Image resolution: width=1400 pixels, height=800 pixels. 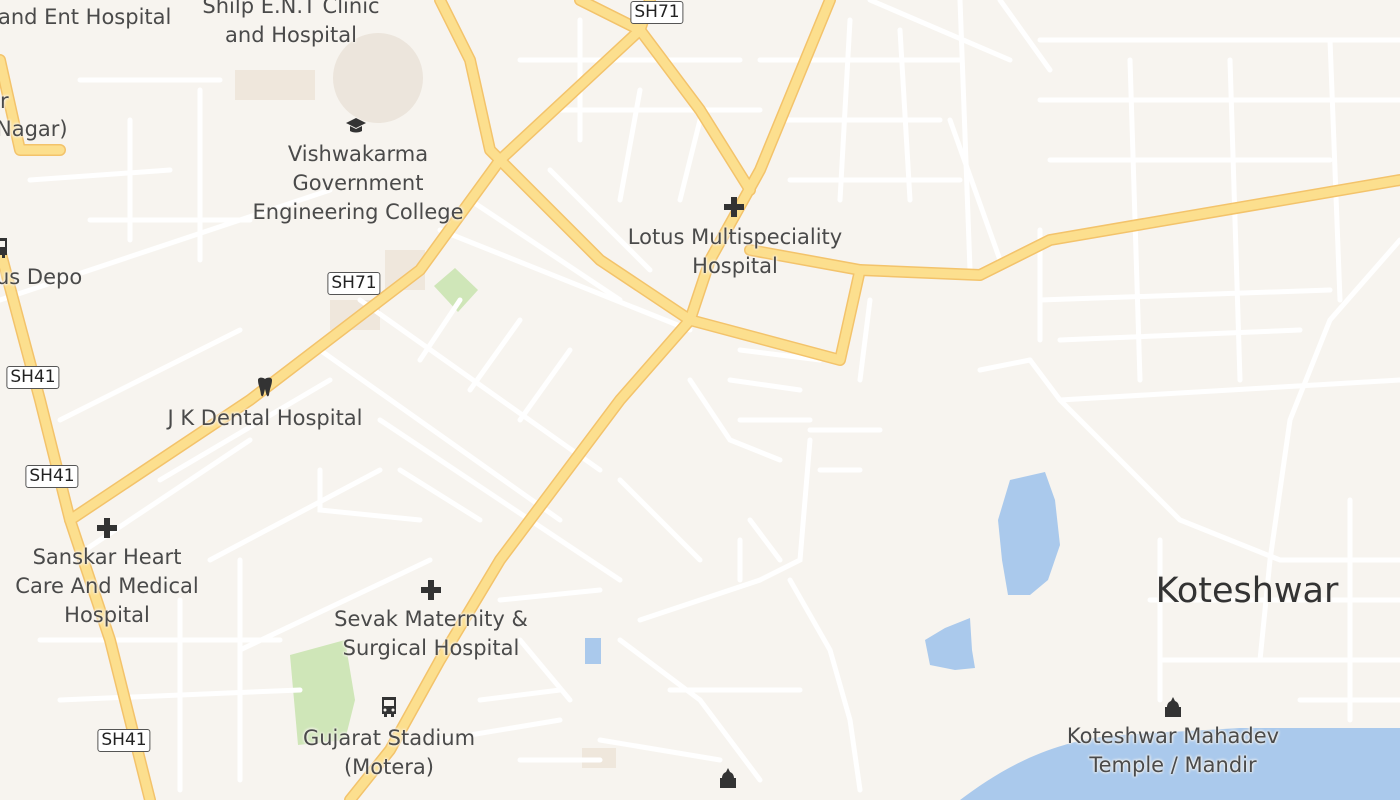 What do you see at coordinates (4, 101) in the screenshot?
I see `place-label-r: r` at bounding box center [4, 101].